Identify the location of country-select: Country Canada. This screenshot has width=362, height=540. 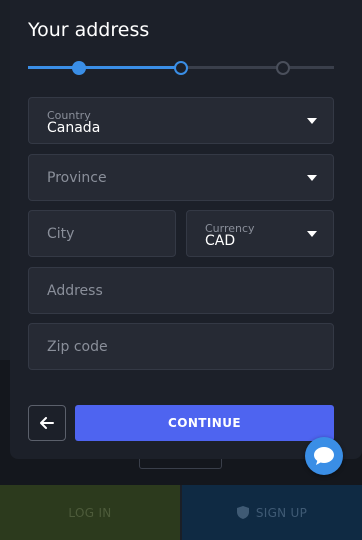
(181, 120).